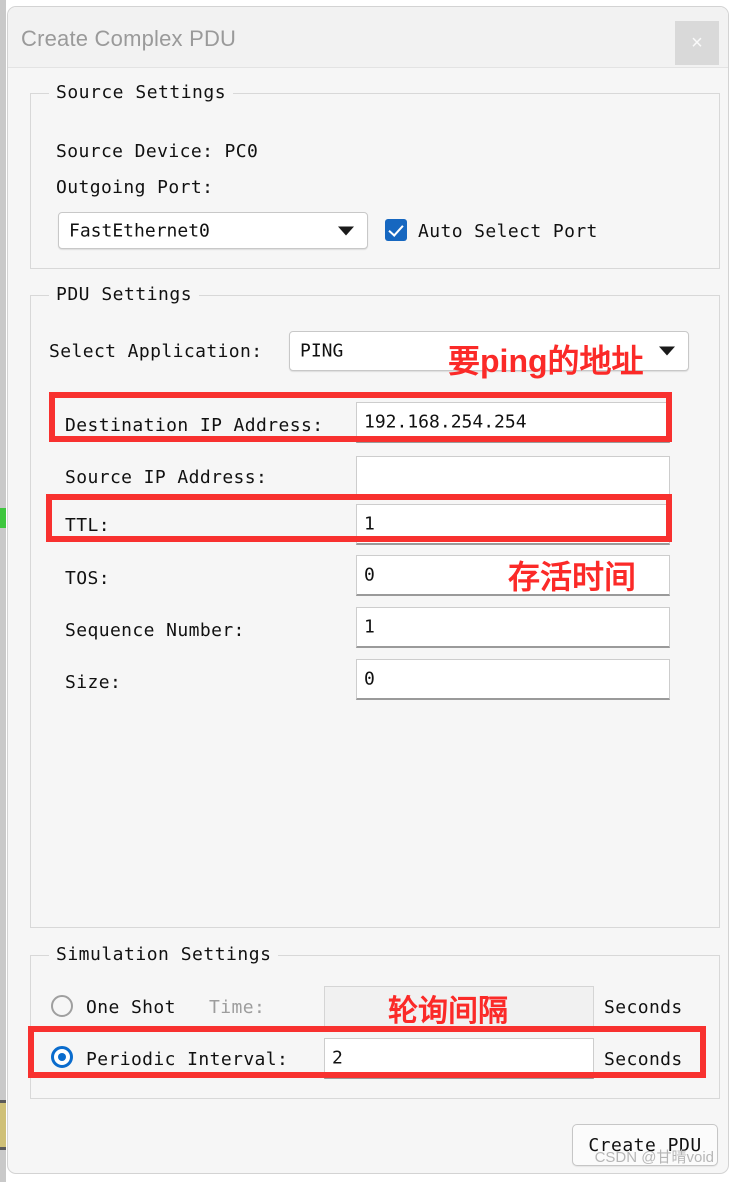 This screenshot has width=736, height=1182. What do you see at coordinates (572, 577) in the screenshot?
I see `annotation-ttl-meaning: 存活时间` at bounding box center [572, 577].